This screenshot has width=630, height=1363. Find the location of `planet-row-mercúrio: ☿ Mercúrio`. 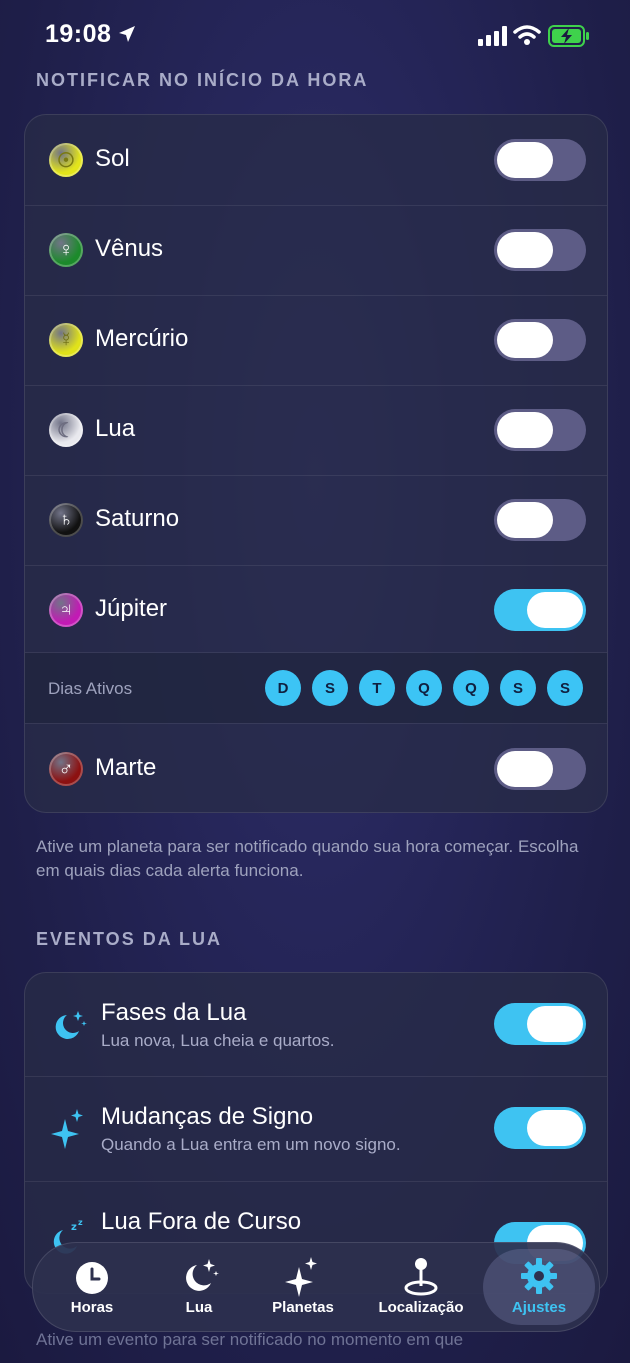

planet-row-mercúrio: ☿ Mercúrio is located at coordinates (316, 340).